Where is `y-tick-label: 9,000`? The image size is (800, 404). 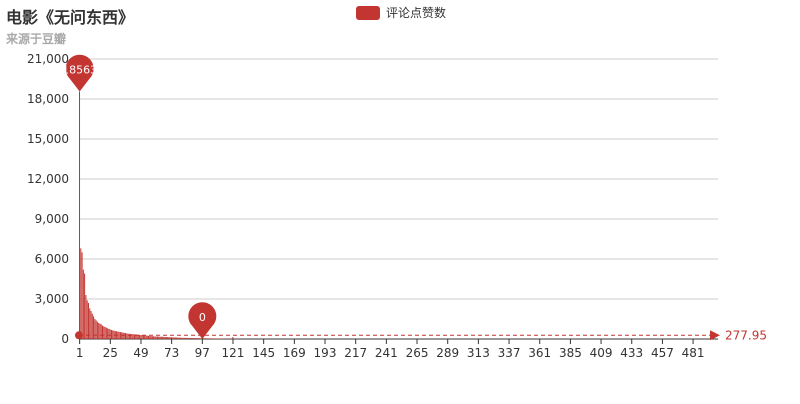 y-tick-label: 9,000 is located at coordinates (52, 219).